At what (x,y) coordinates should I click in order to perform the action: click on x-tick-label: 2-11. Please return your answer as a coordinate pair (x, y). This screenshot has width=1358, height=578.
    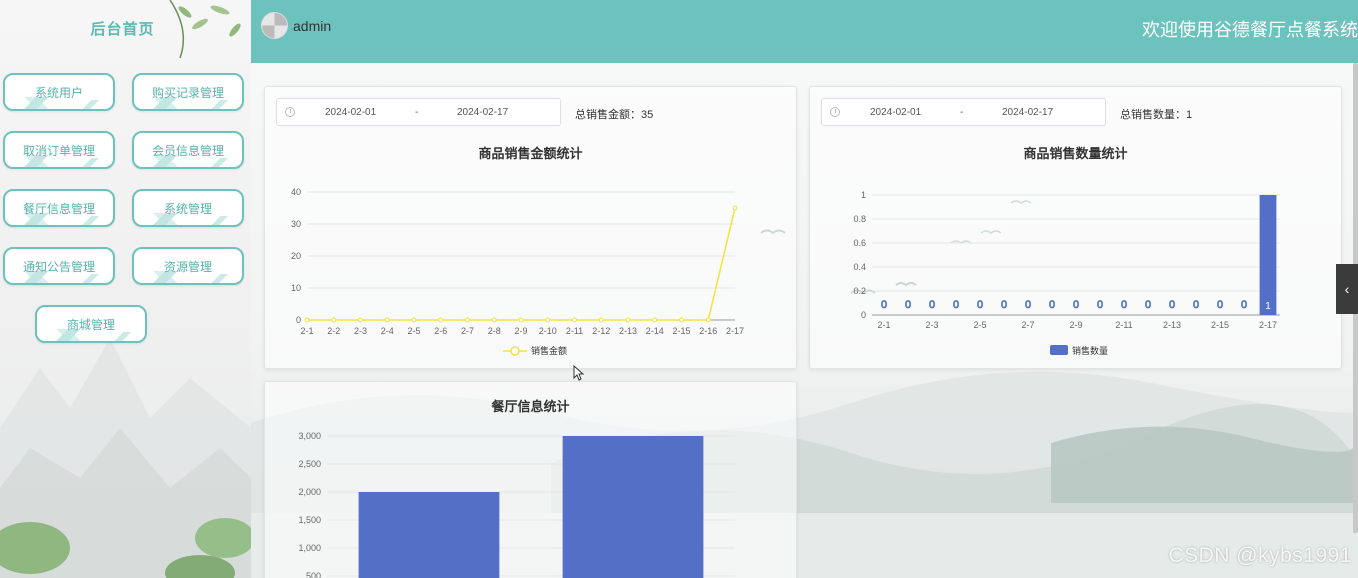
    Looking at the image, I should click on (1123, 325).